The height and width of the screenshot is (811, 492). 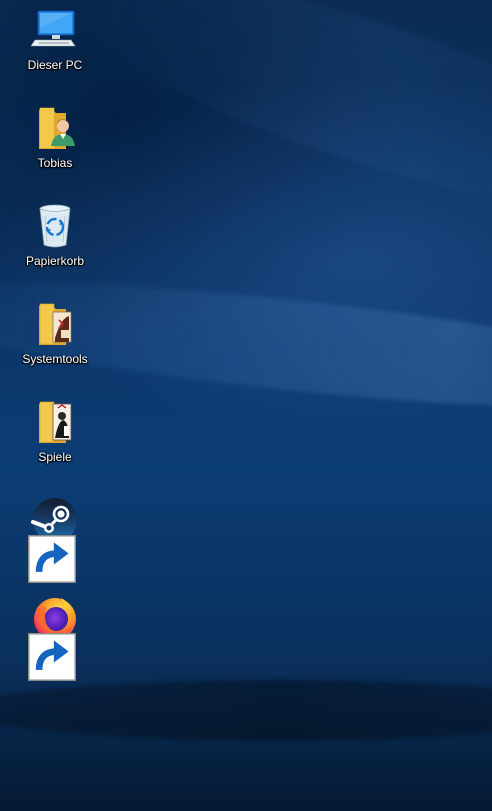 I want to click on firefox-icon, so click(x=53, y=637).